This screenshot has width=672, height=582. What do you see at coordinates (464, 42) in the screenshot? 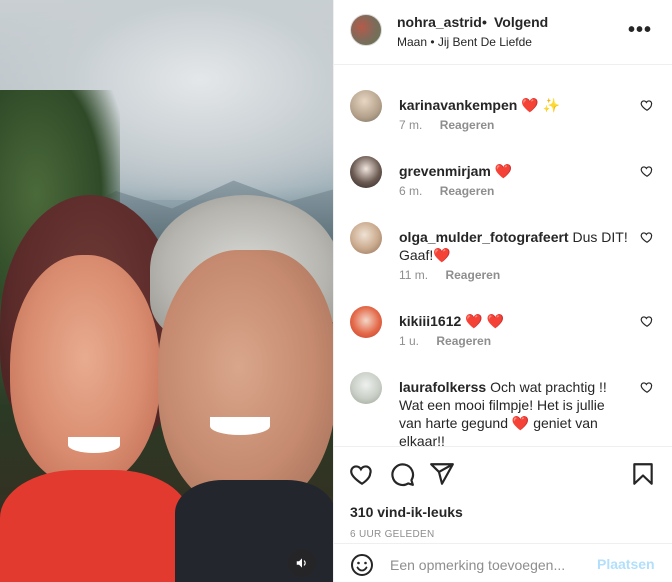
I see `audio-track-link: Maan • Jij Bent De Liefde` at bounding box center [464, 42].